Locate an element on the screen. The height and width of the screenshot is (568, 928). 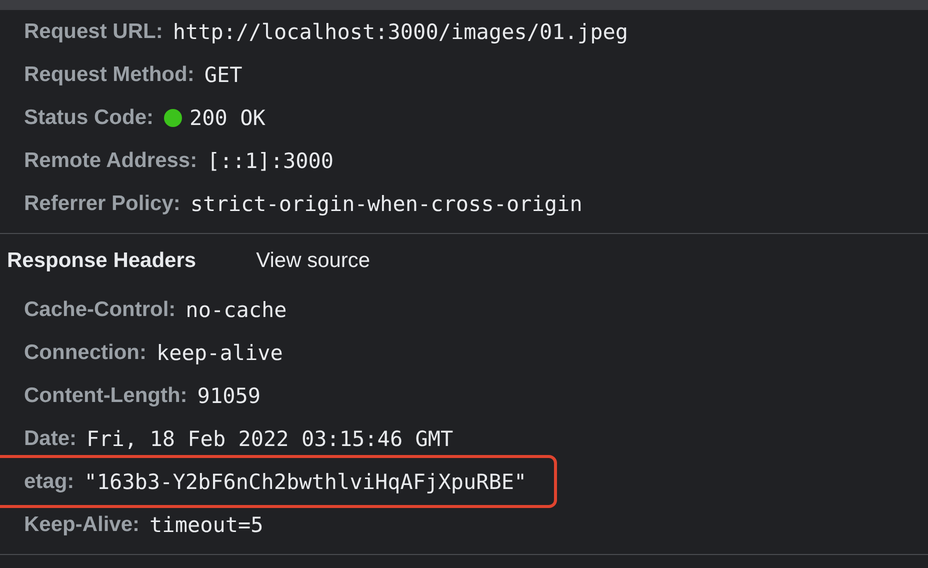
header-name: Keep-Alive: is located at coordinates (82, 524).